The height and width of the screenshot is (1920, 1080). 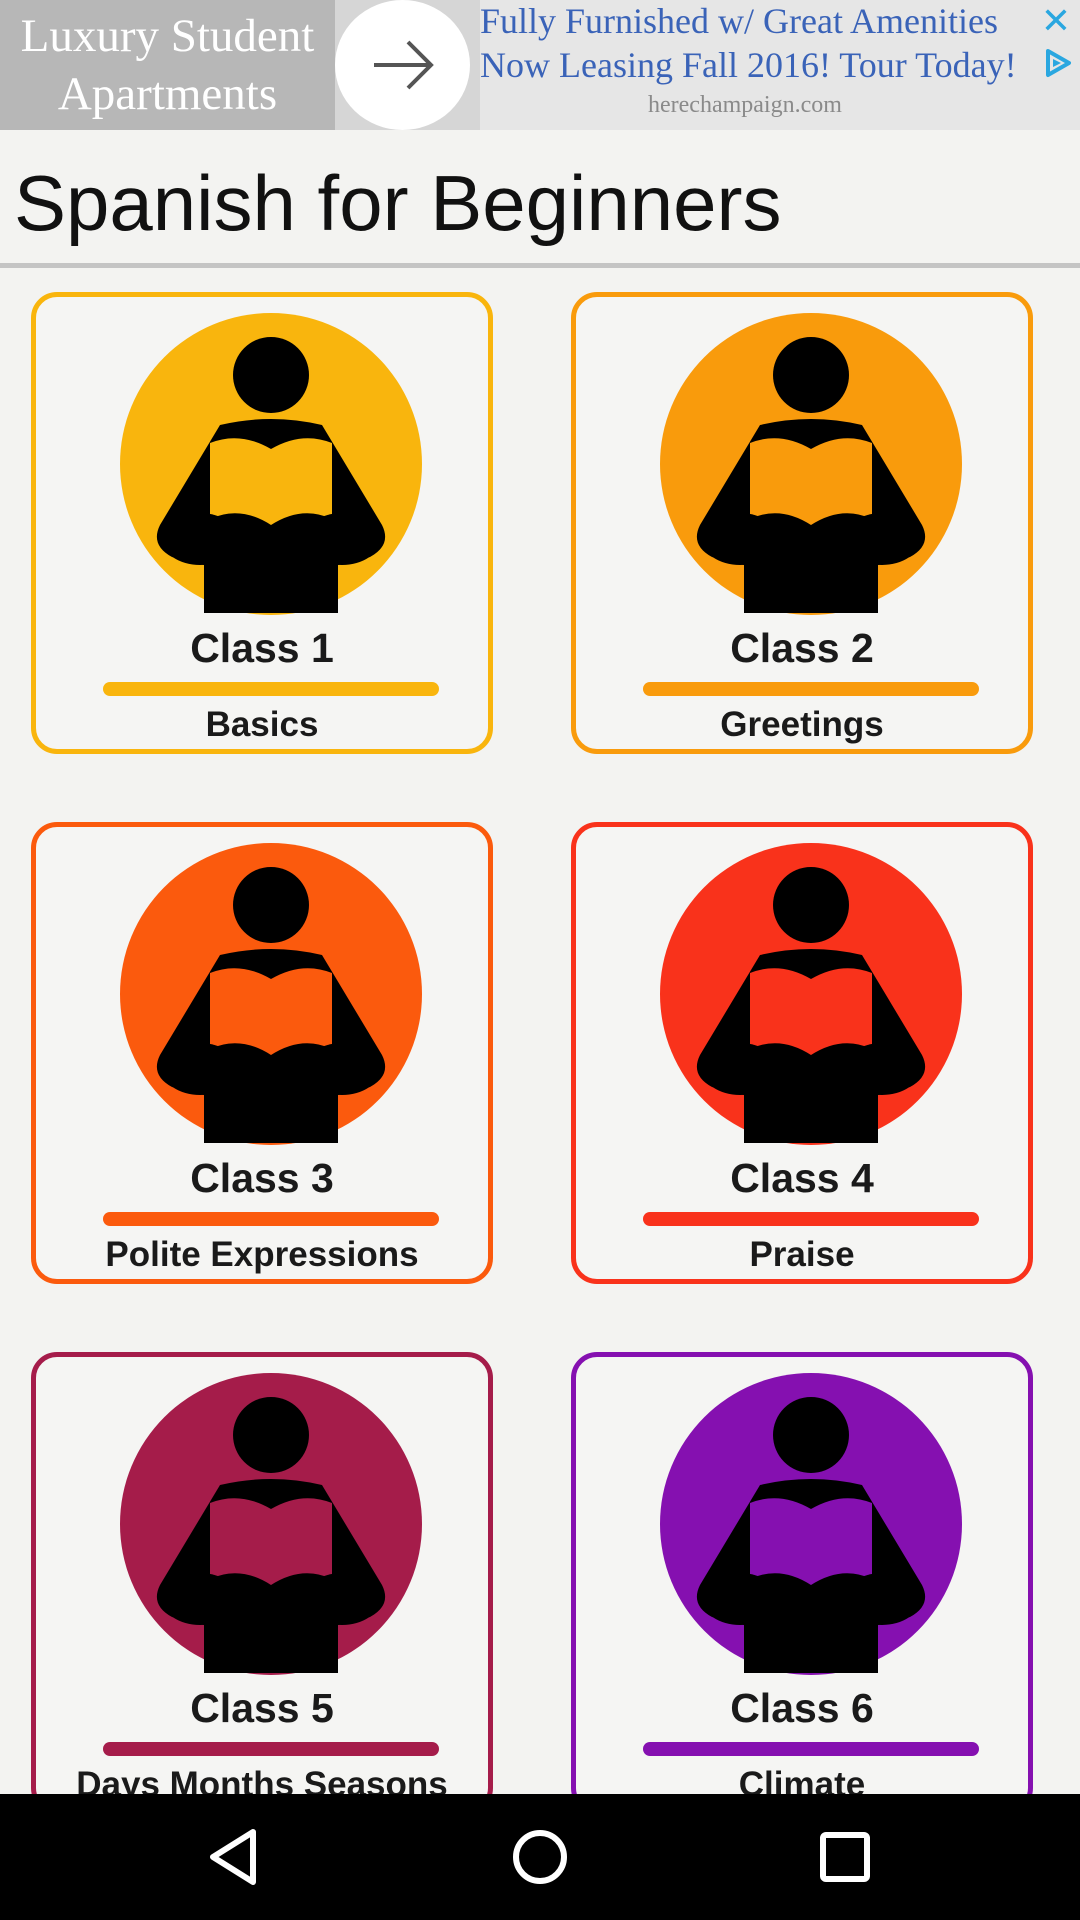 What do you see at coordinates (262, 1178) in the screenshot?
I see `class-title: Class 3` at bounding box center [262, 1178].